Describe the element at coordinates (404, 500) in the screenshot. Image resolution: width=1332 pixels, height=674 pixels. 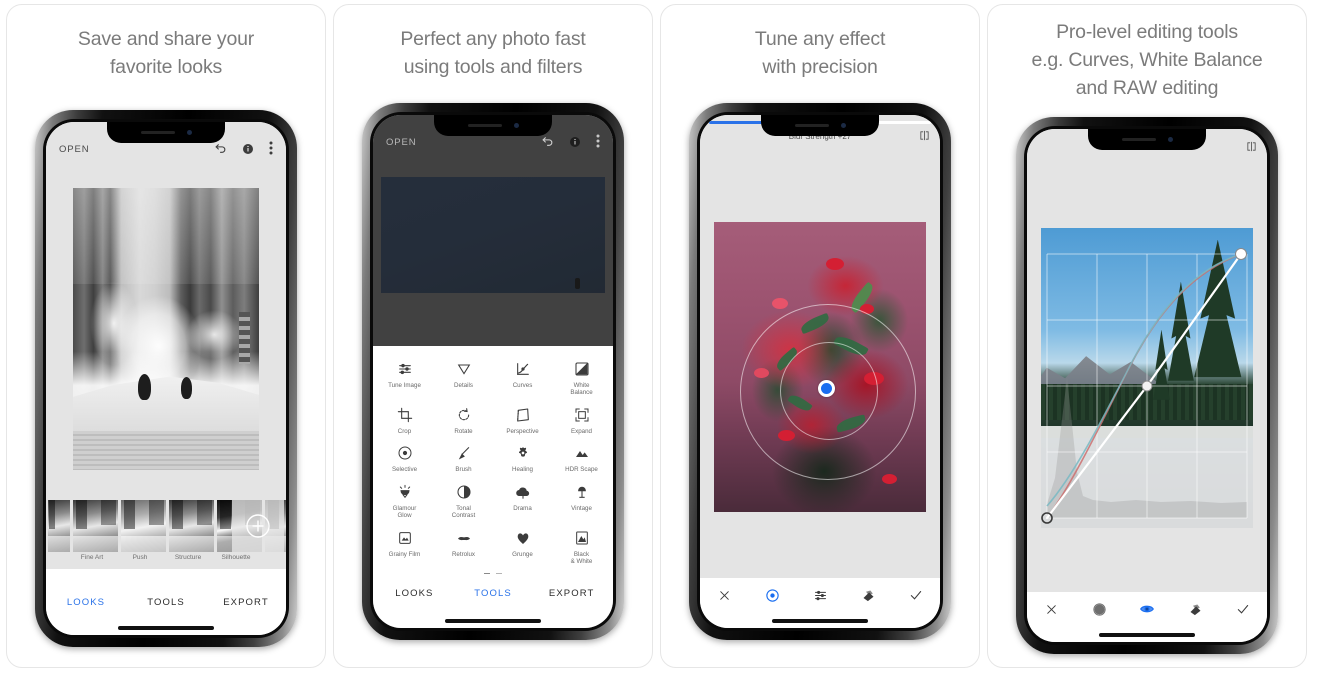
I see `tool-glamour-glow: Glamour Glow` at that location.